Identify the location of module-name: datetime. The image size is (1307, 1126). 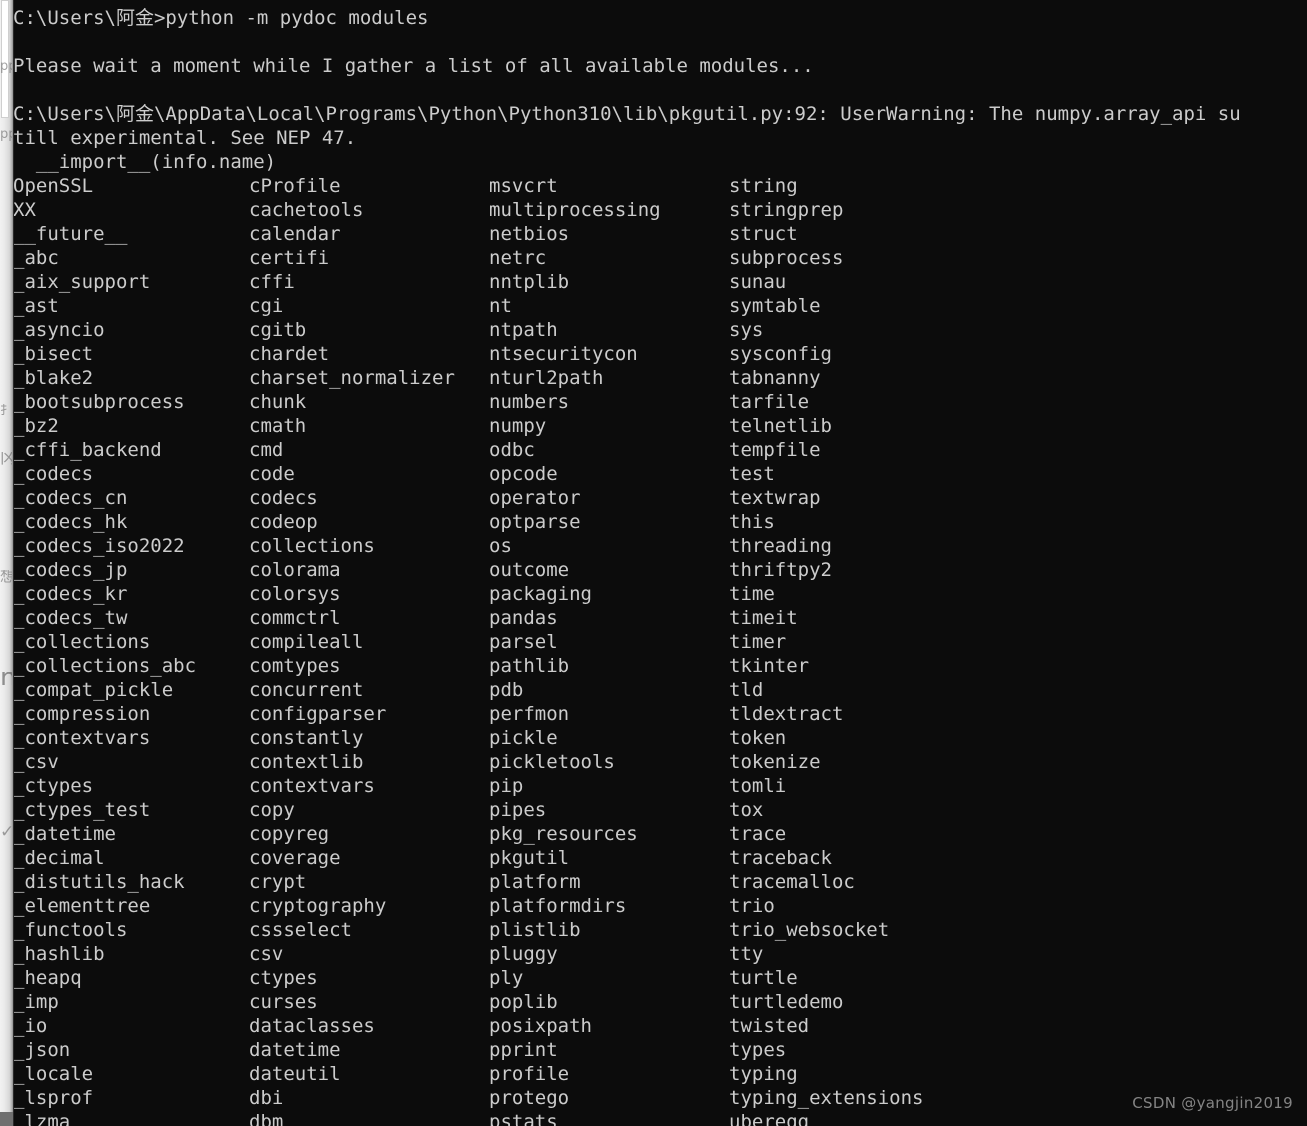
(295, 1050).